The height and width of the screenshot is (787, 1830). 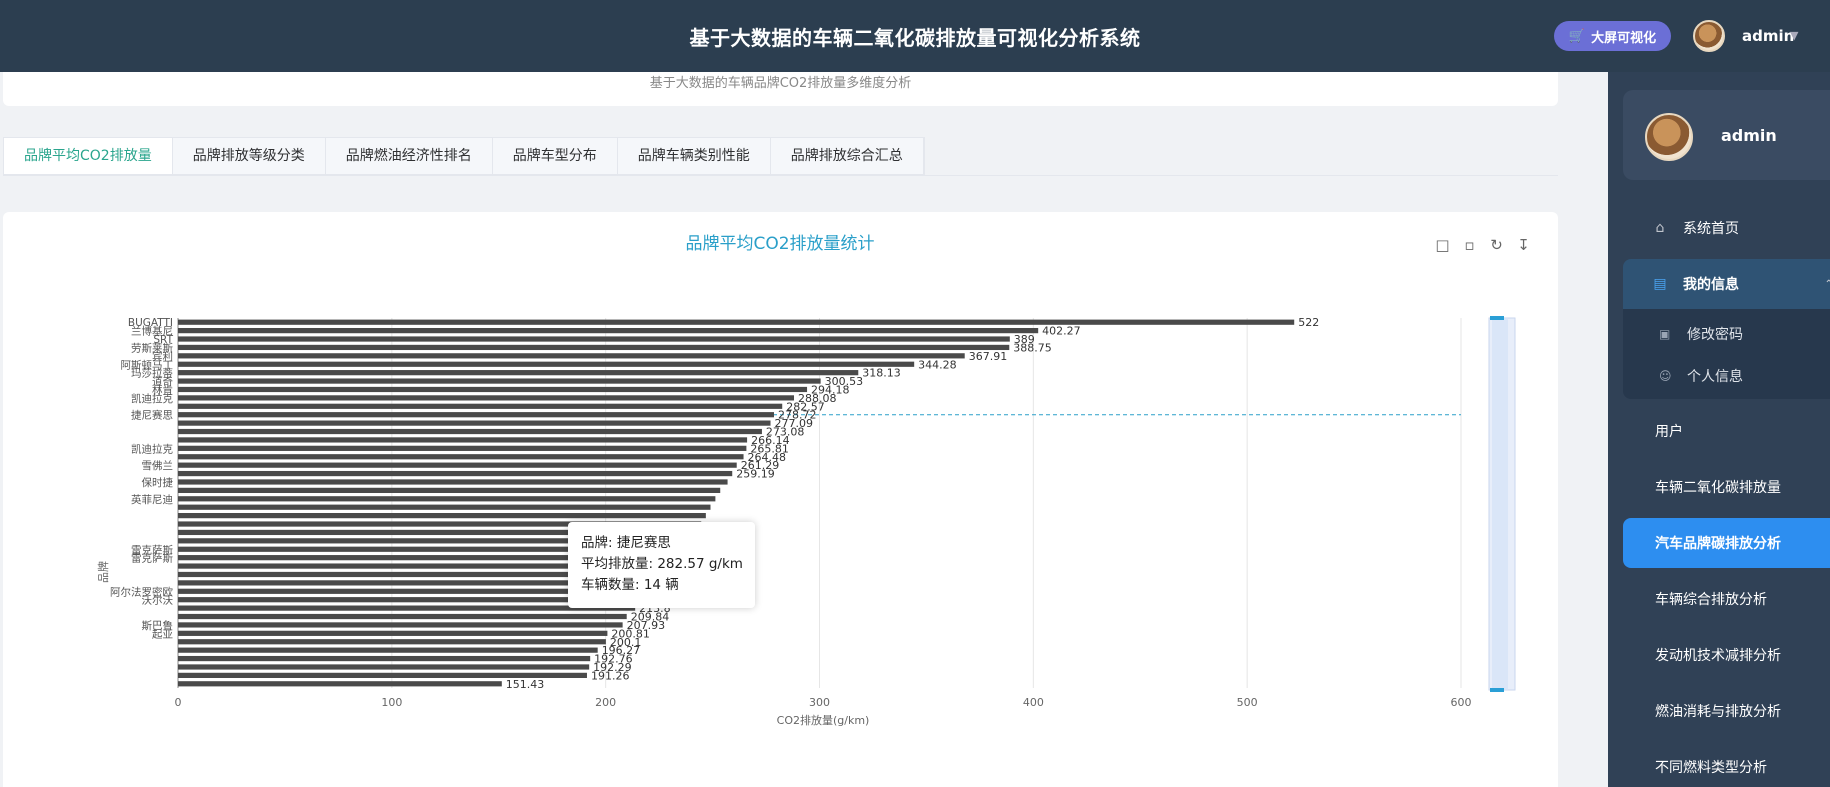 What do you see at coordinates (755, 474) in the screenshot?
I see `bar-value-label: 259.19` at bounding box center [755, 474].